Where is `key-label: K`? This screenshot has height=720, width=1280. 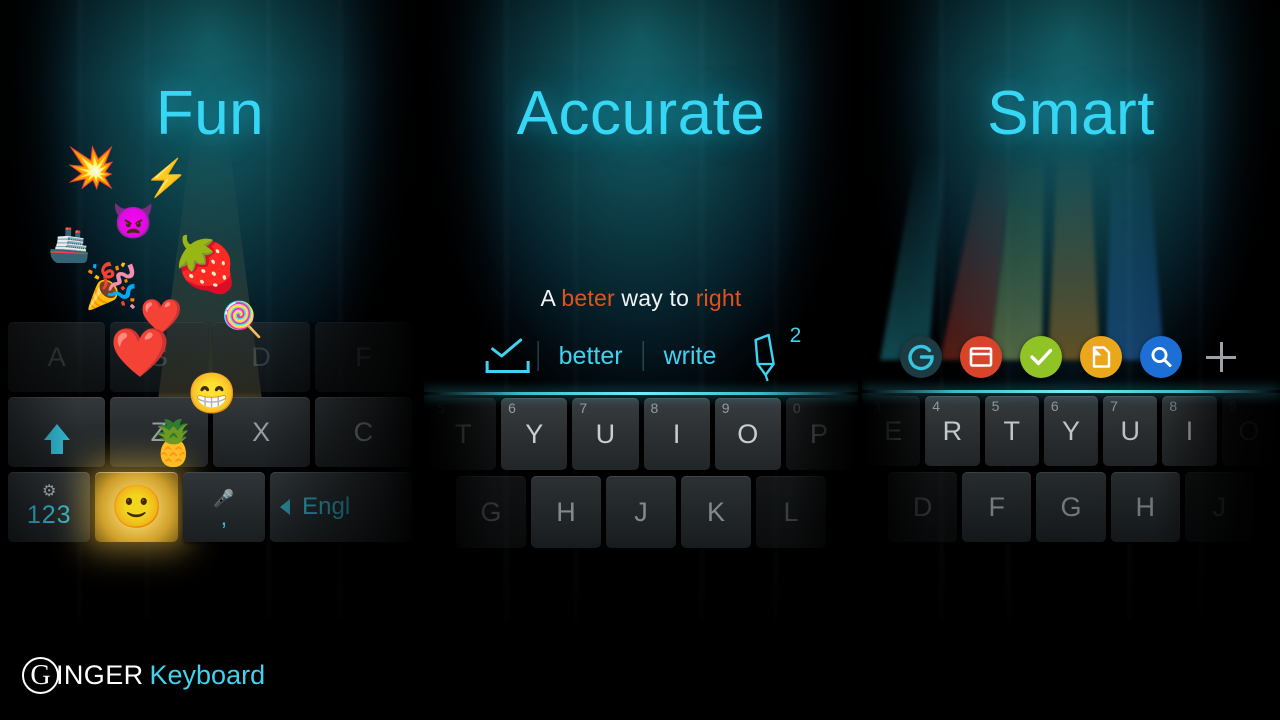 key-label: K is located at coordinates (715, 511).